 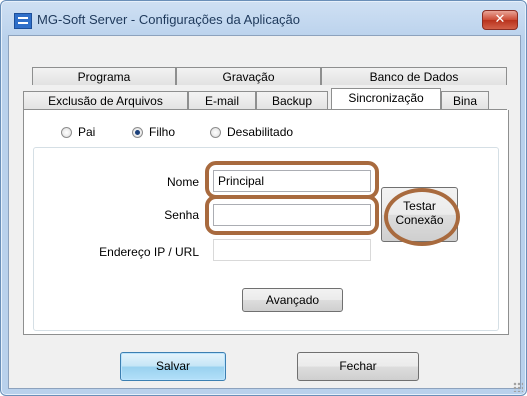 I want to click on resize-grip-icon, so click(x=518, y=387).